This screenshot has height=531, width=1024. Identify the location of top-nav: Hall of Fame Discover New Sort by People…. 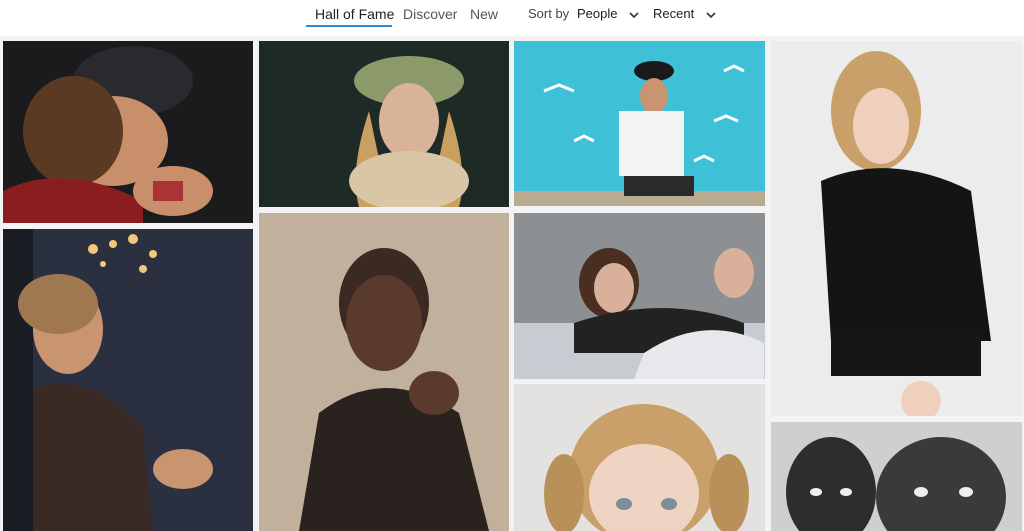
(512, 18).